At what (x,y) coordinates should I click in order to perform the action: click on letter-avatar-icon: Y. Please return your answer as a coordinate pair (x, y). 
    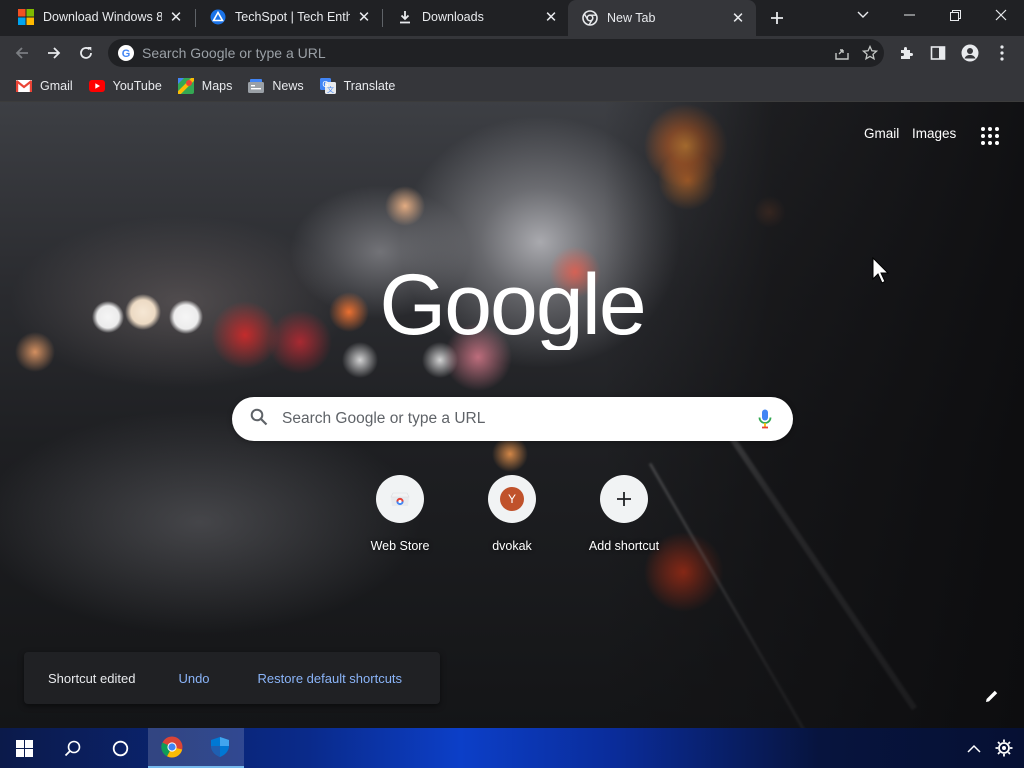
    Looking at the image, I should click on (512, 499).